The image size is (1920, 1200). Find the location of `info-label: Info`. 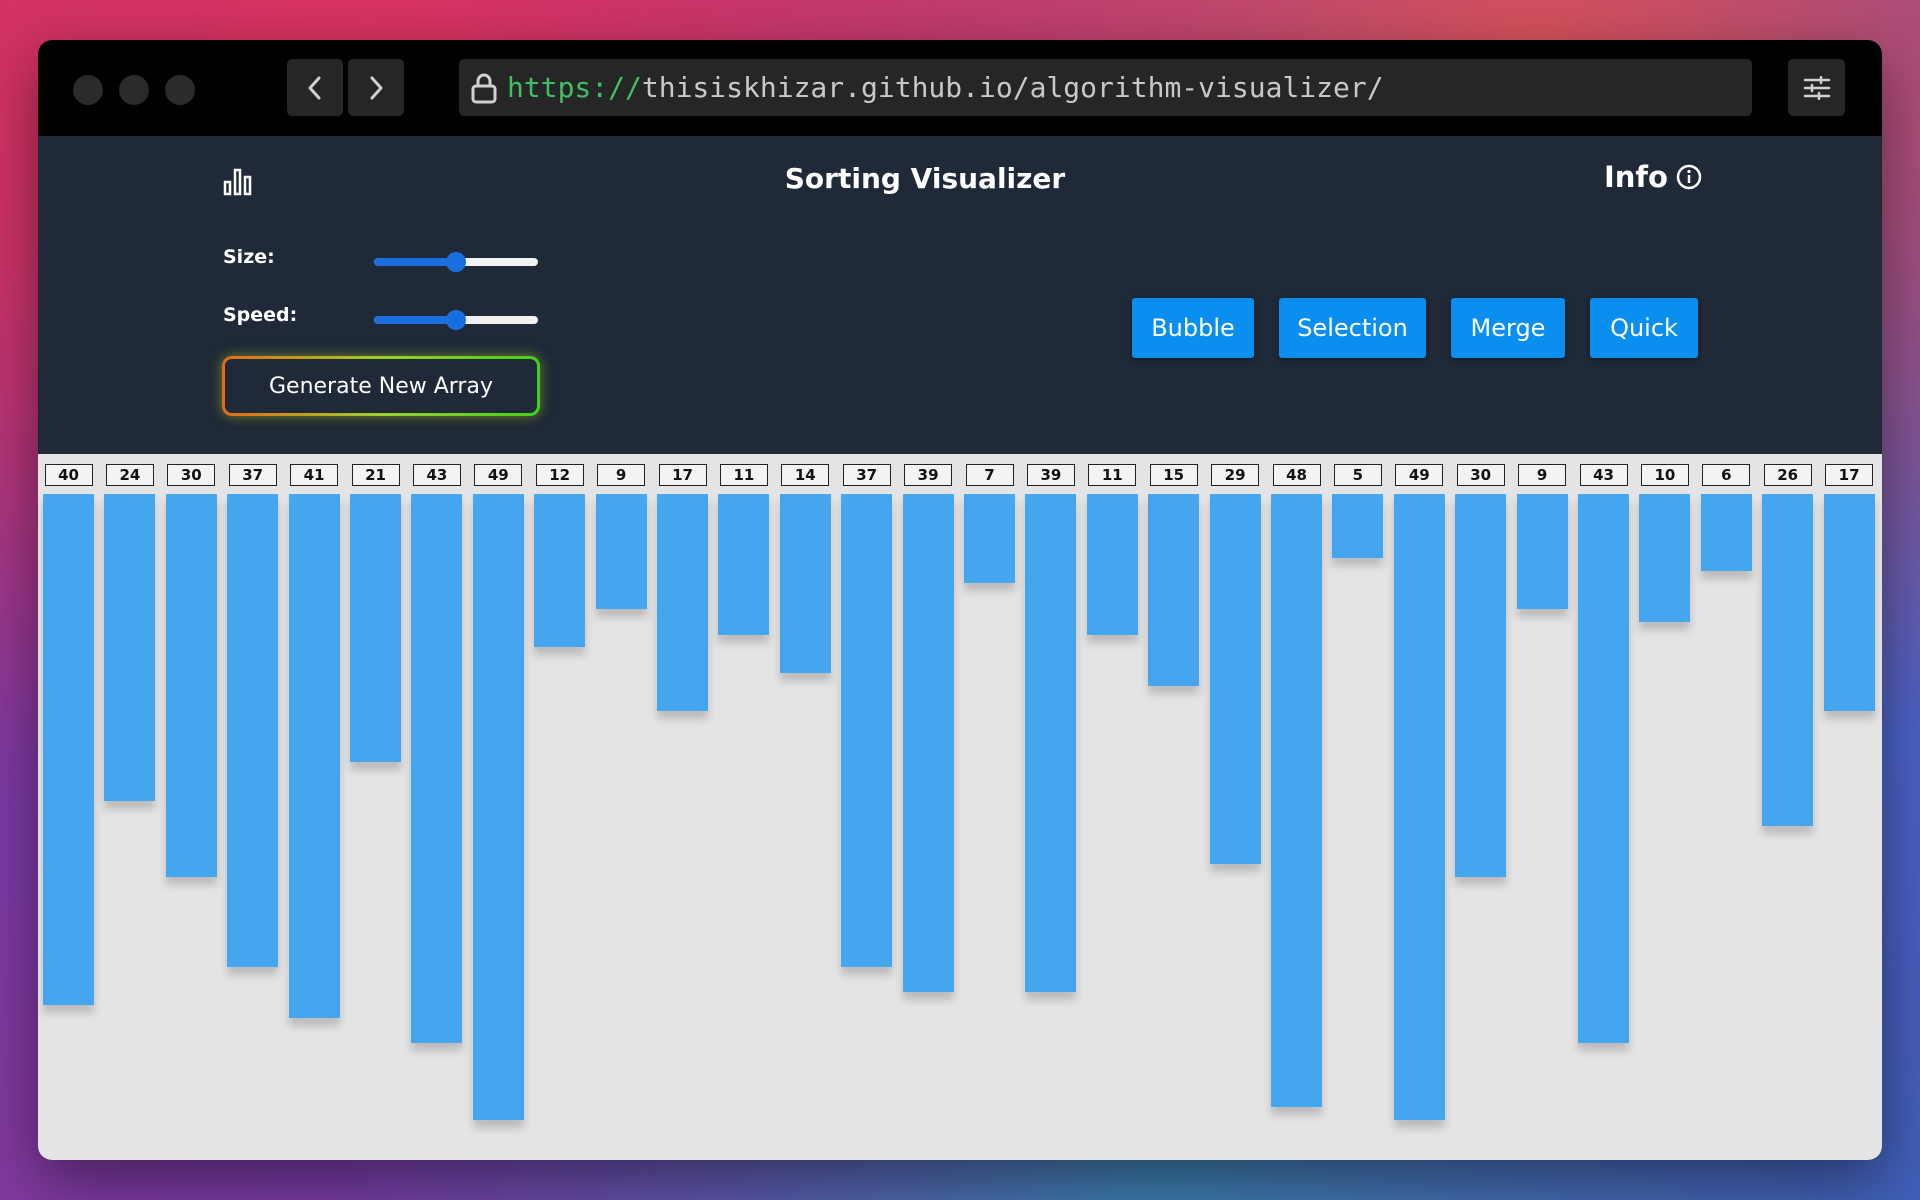

info-label: Info is located at coordinates (1636, 177).